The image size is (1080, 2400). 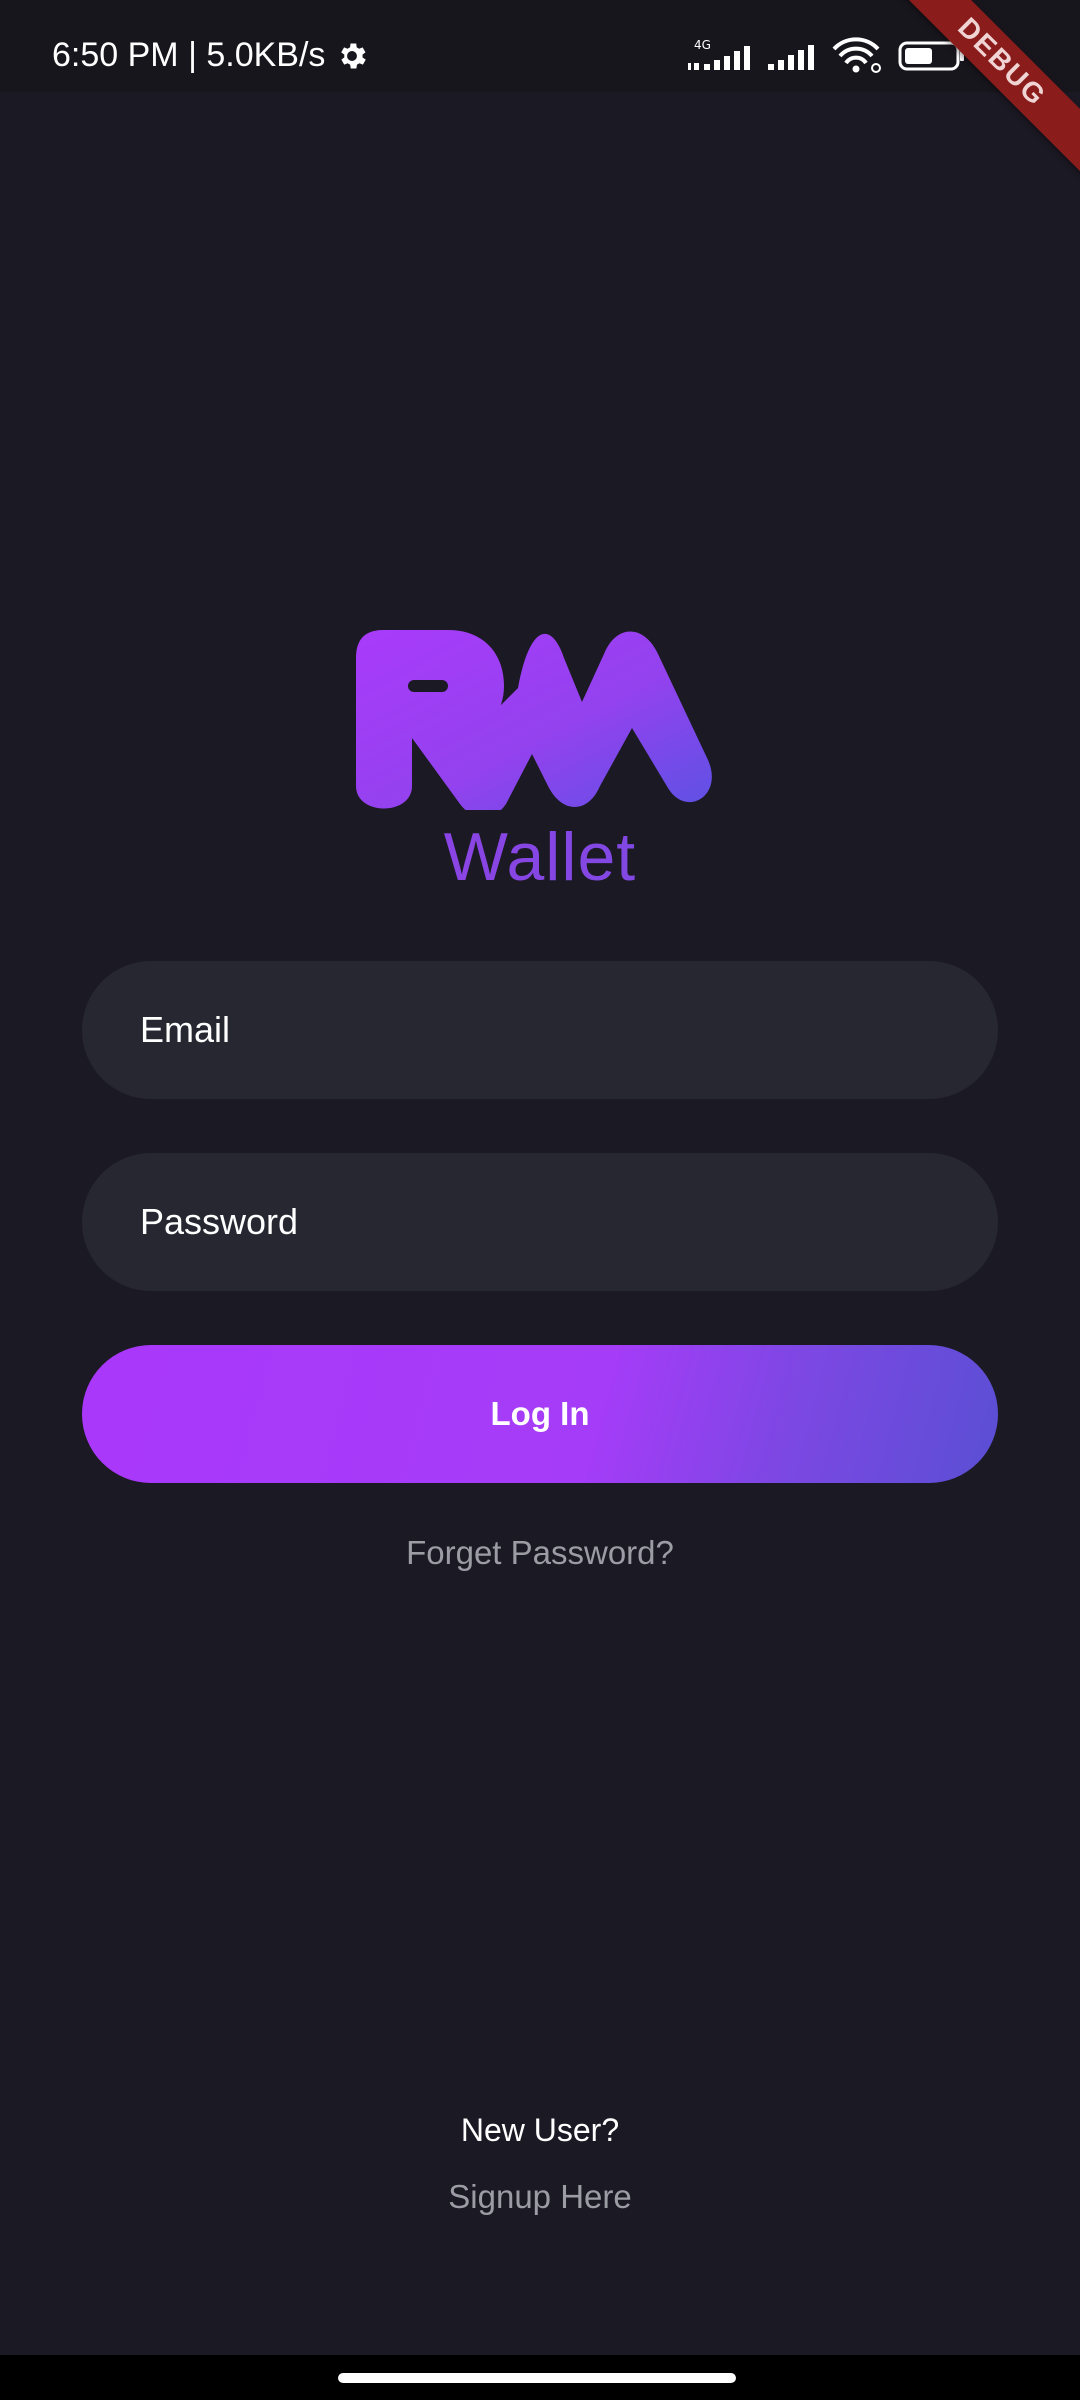 What do you see at coordinates (540, 2130) in the screenshot?
I see `new-user-label: New User?` at bounding box center [540, 2130].